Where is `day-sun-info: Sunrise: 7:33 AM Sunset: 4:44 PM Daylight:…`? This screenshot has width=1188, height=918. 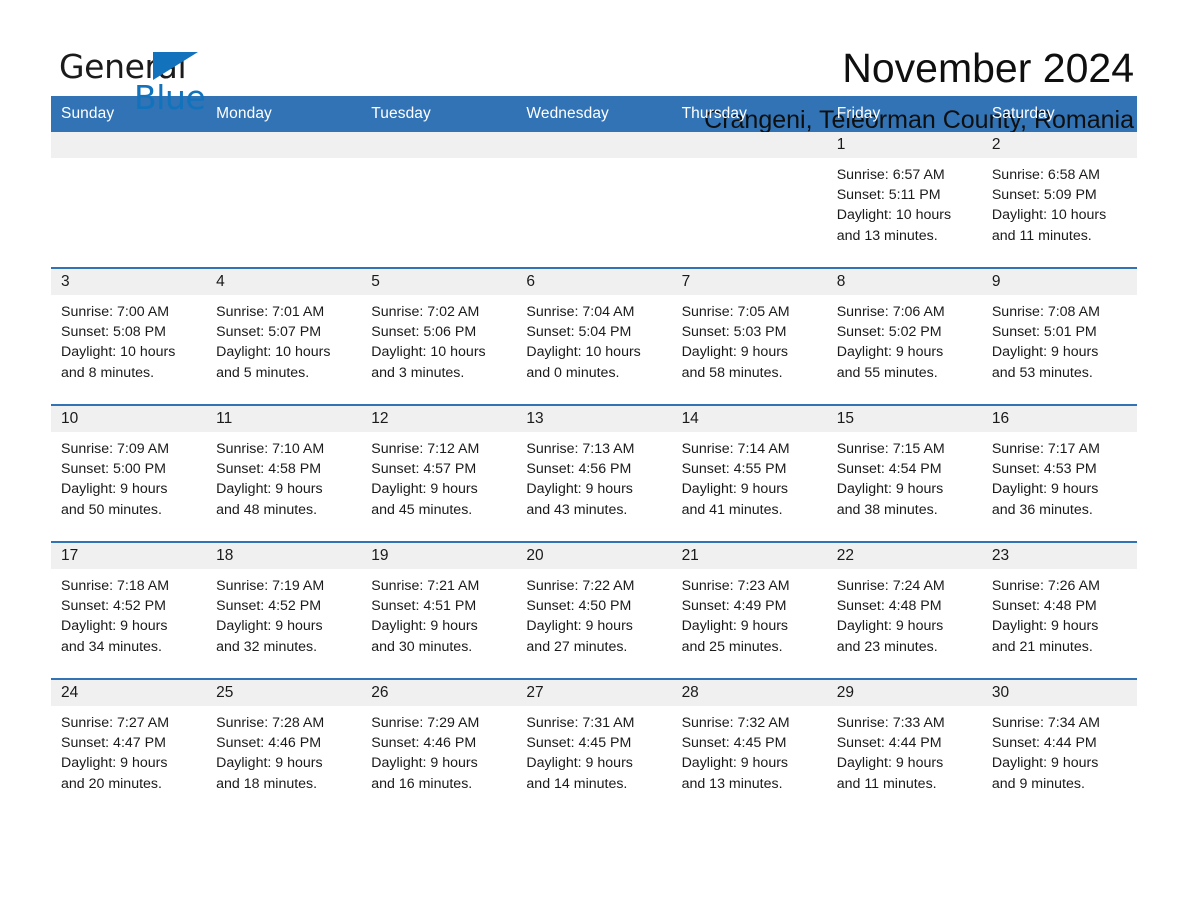 day-sun-info: Sunrise: 7:33 AM Sunset: 4:44 PM Daylight:… is located at coordinates (904, 750).